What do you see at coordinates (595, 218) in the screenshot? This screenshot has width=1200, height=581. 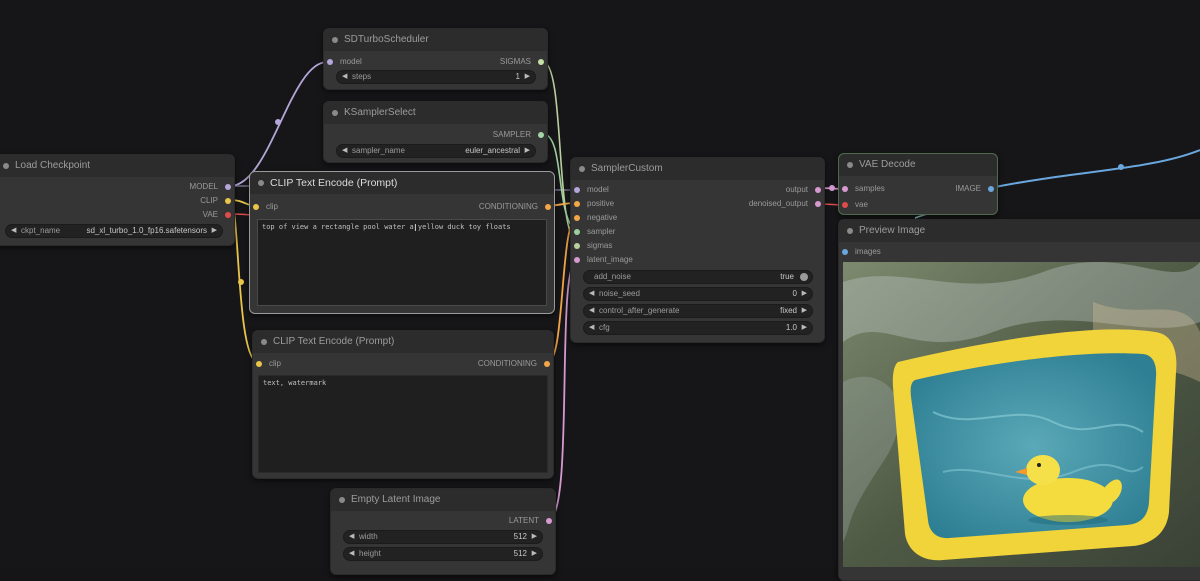 I see `input-negative: negative` at bounding box center [595, 218].